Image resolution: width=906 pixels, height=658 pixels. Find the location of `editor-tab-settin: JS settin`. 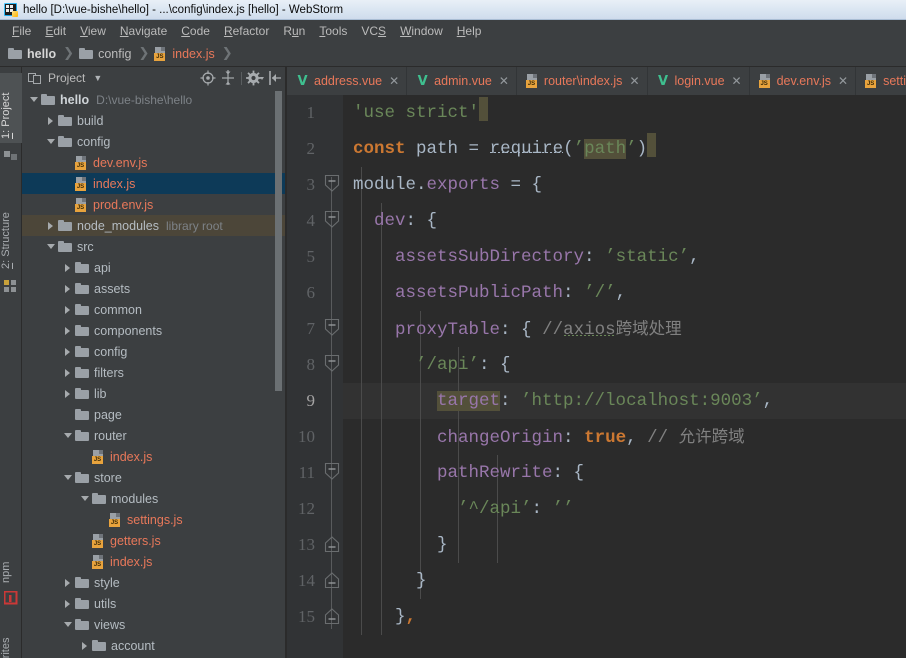

editor-tab-settin: JS settin is located at coordinates (881, 81).